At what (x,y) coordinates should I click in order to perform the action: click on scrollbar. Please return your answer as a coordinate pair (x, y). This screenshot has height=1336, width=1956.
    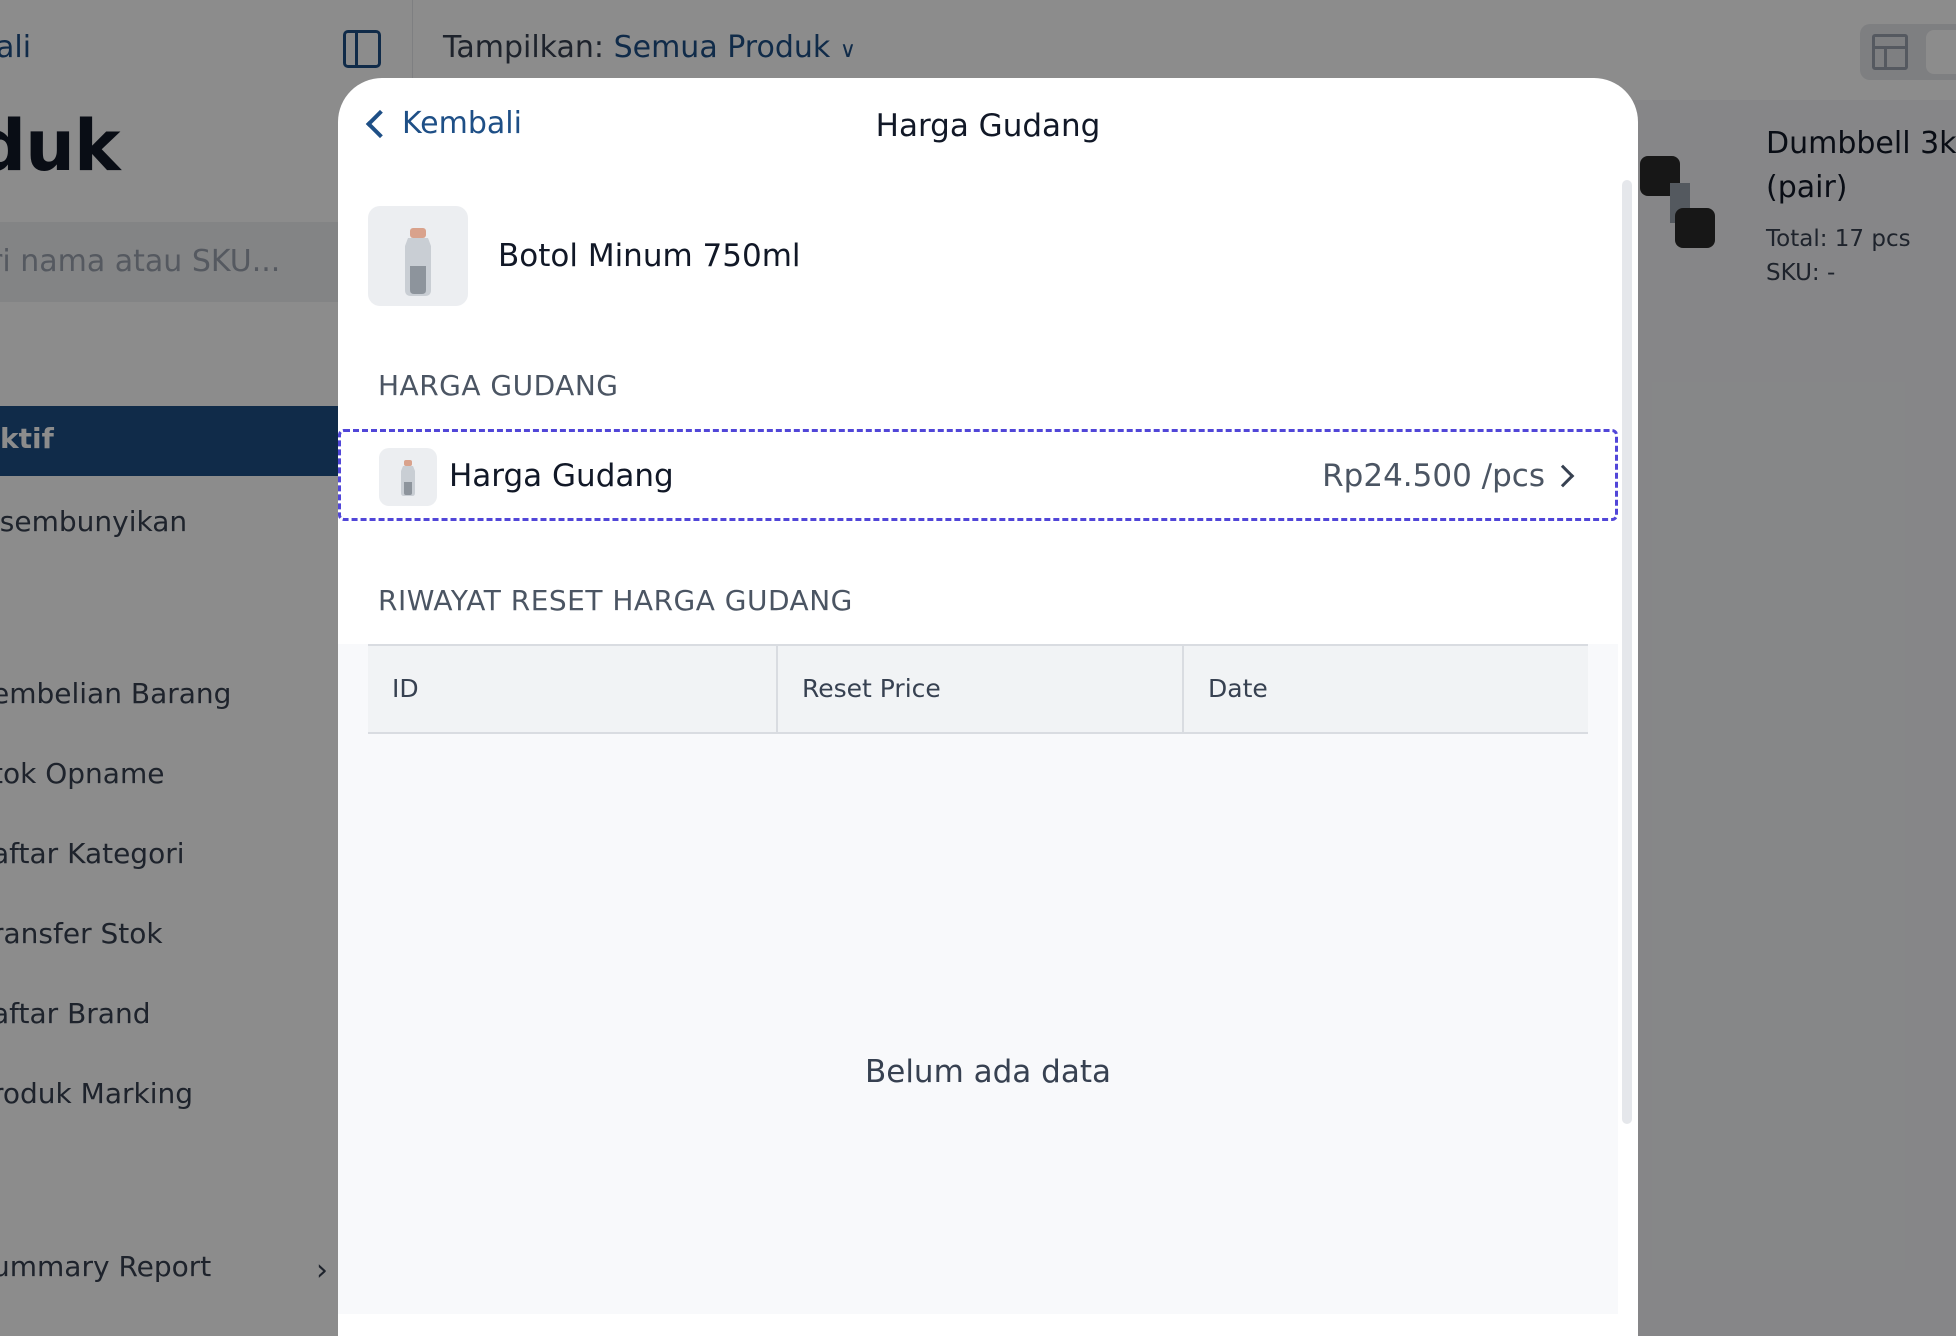
    Looking at the image, I should click on (1627, 652).